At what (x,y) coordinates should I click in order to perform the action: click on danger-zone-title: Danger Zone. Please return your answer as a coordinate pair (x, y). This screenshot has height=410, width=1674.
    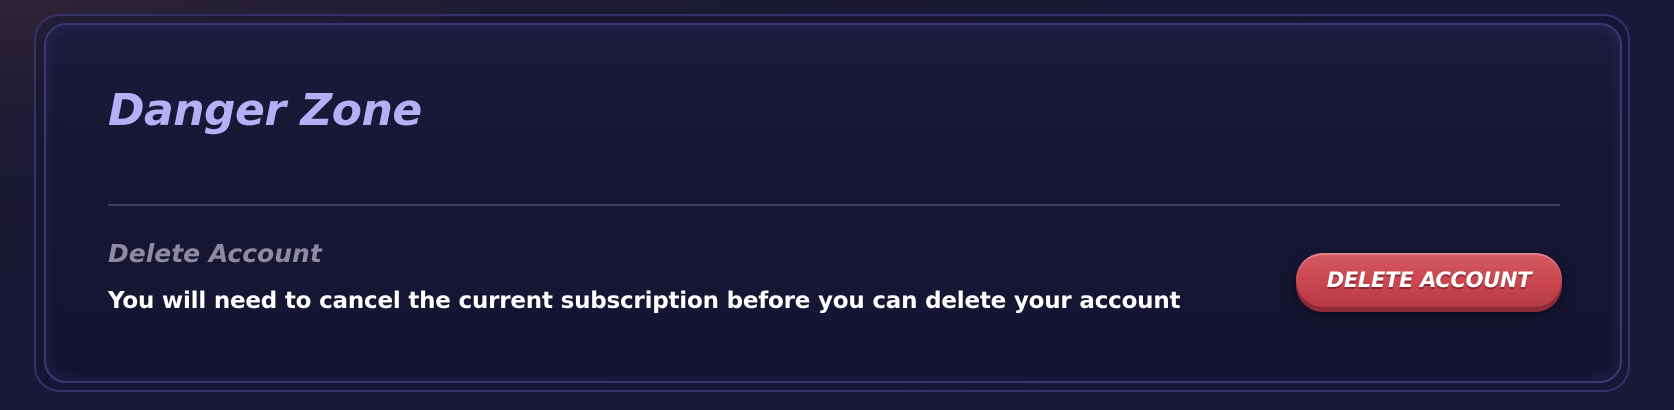
    Looking at the image, I should click on (265, 110).